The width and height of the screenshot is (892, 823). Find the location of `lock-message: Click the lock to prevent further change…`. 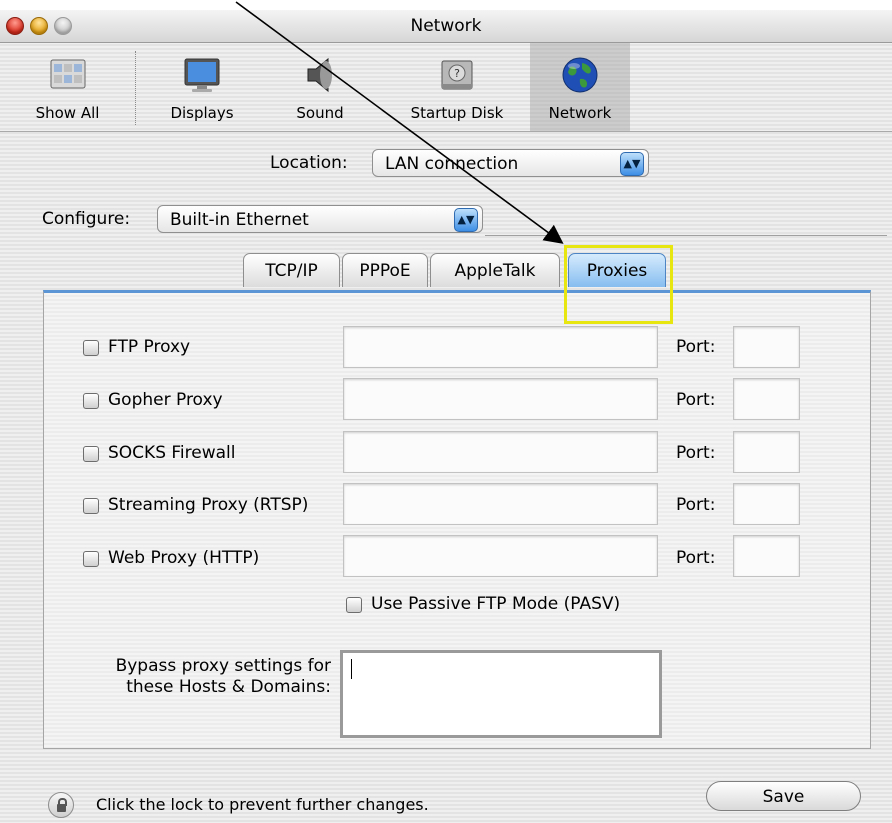

lock-message: Click the lock to prevent further change… is located at coordinates (262, 804).